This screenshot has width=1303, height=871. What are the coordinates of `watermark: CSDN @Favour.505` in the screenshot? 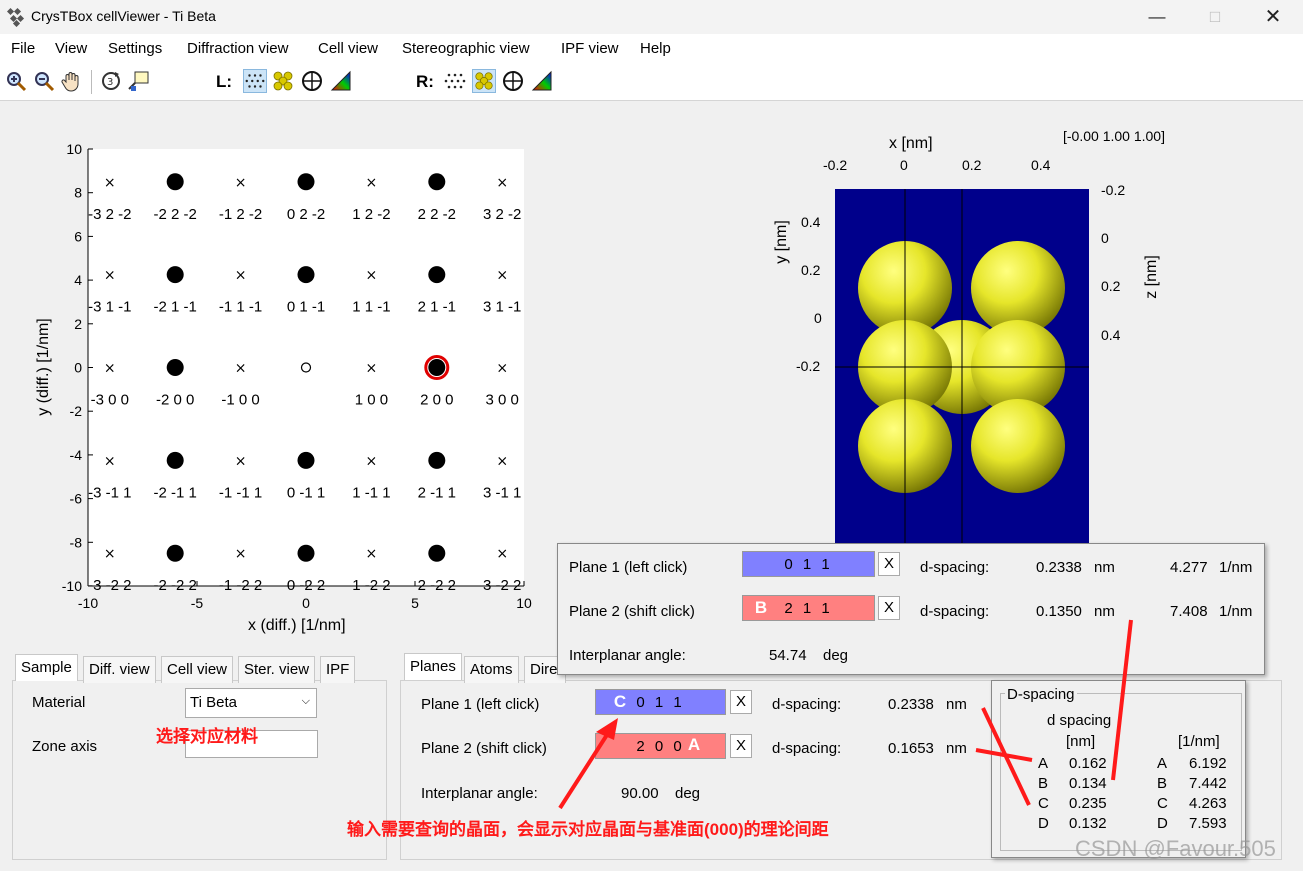 It's located at (1175, 848).